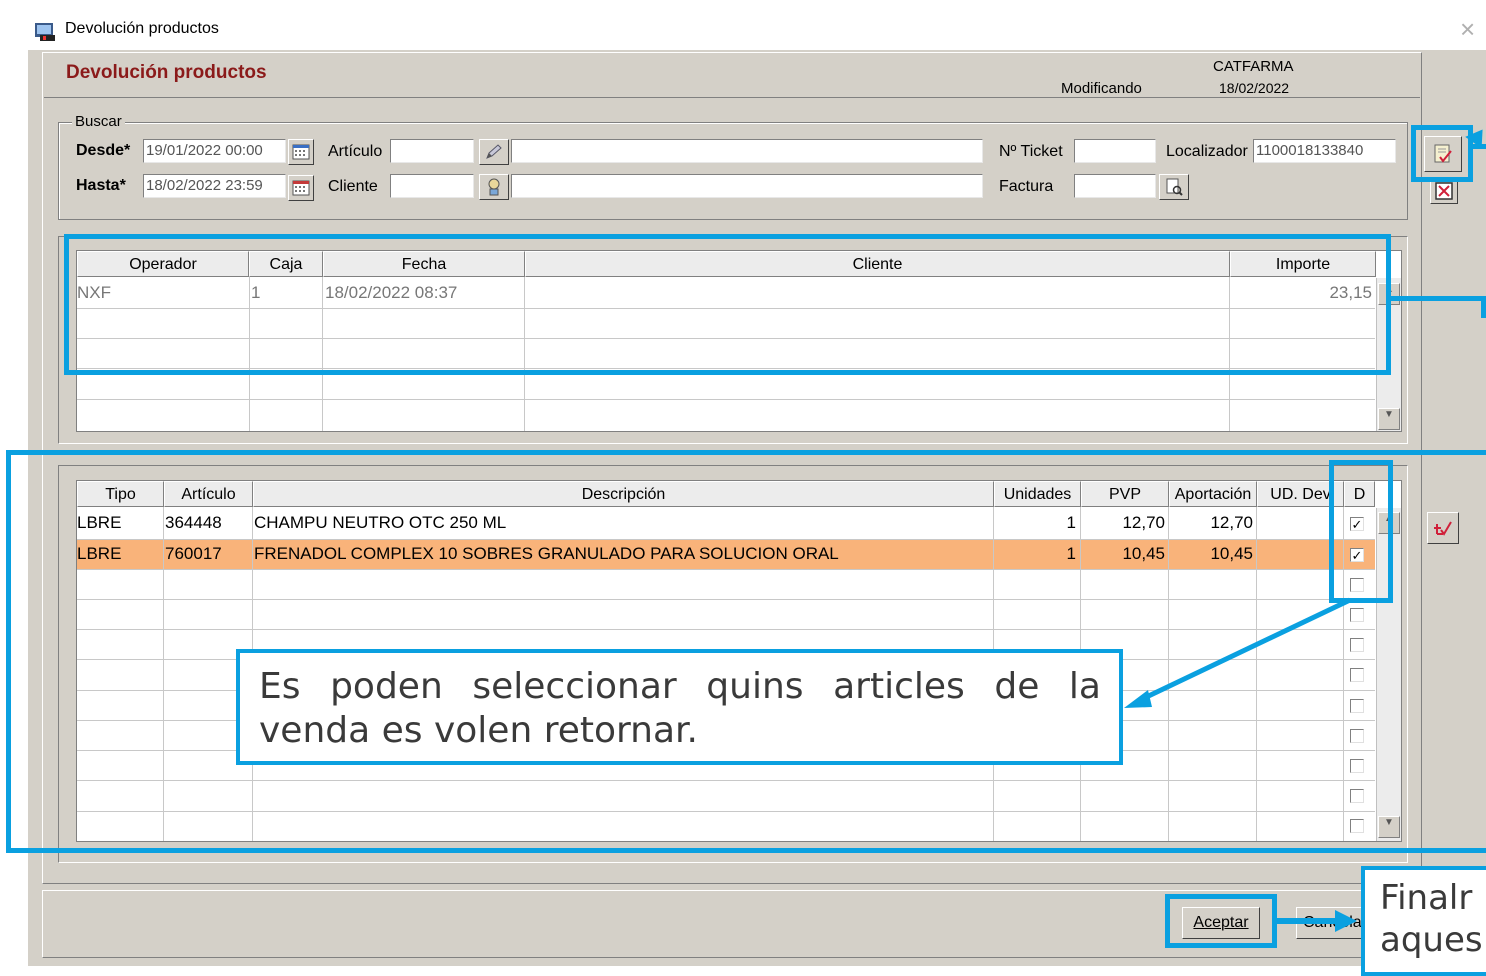 Image resolution: width=1486 pixels, height=976 pixels. What do you see at coordinates (1346, 921) in the screenshot?
I see `annotation-arrowhead` at bounding box center [1346, 921].